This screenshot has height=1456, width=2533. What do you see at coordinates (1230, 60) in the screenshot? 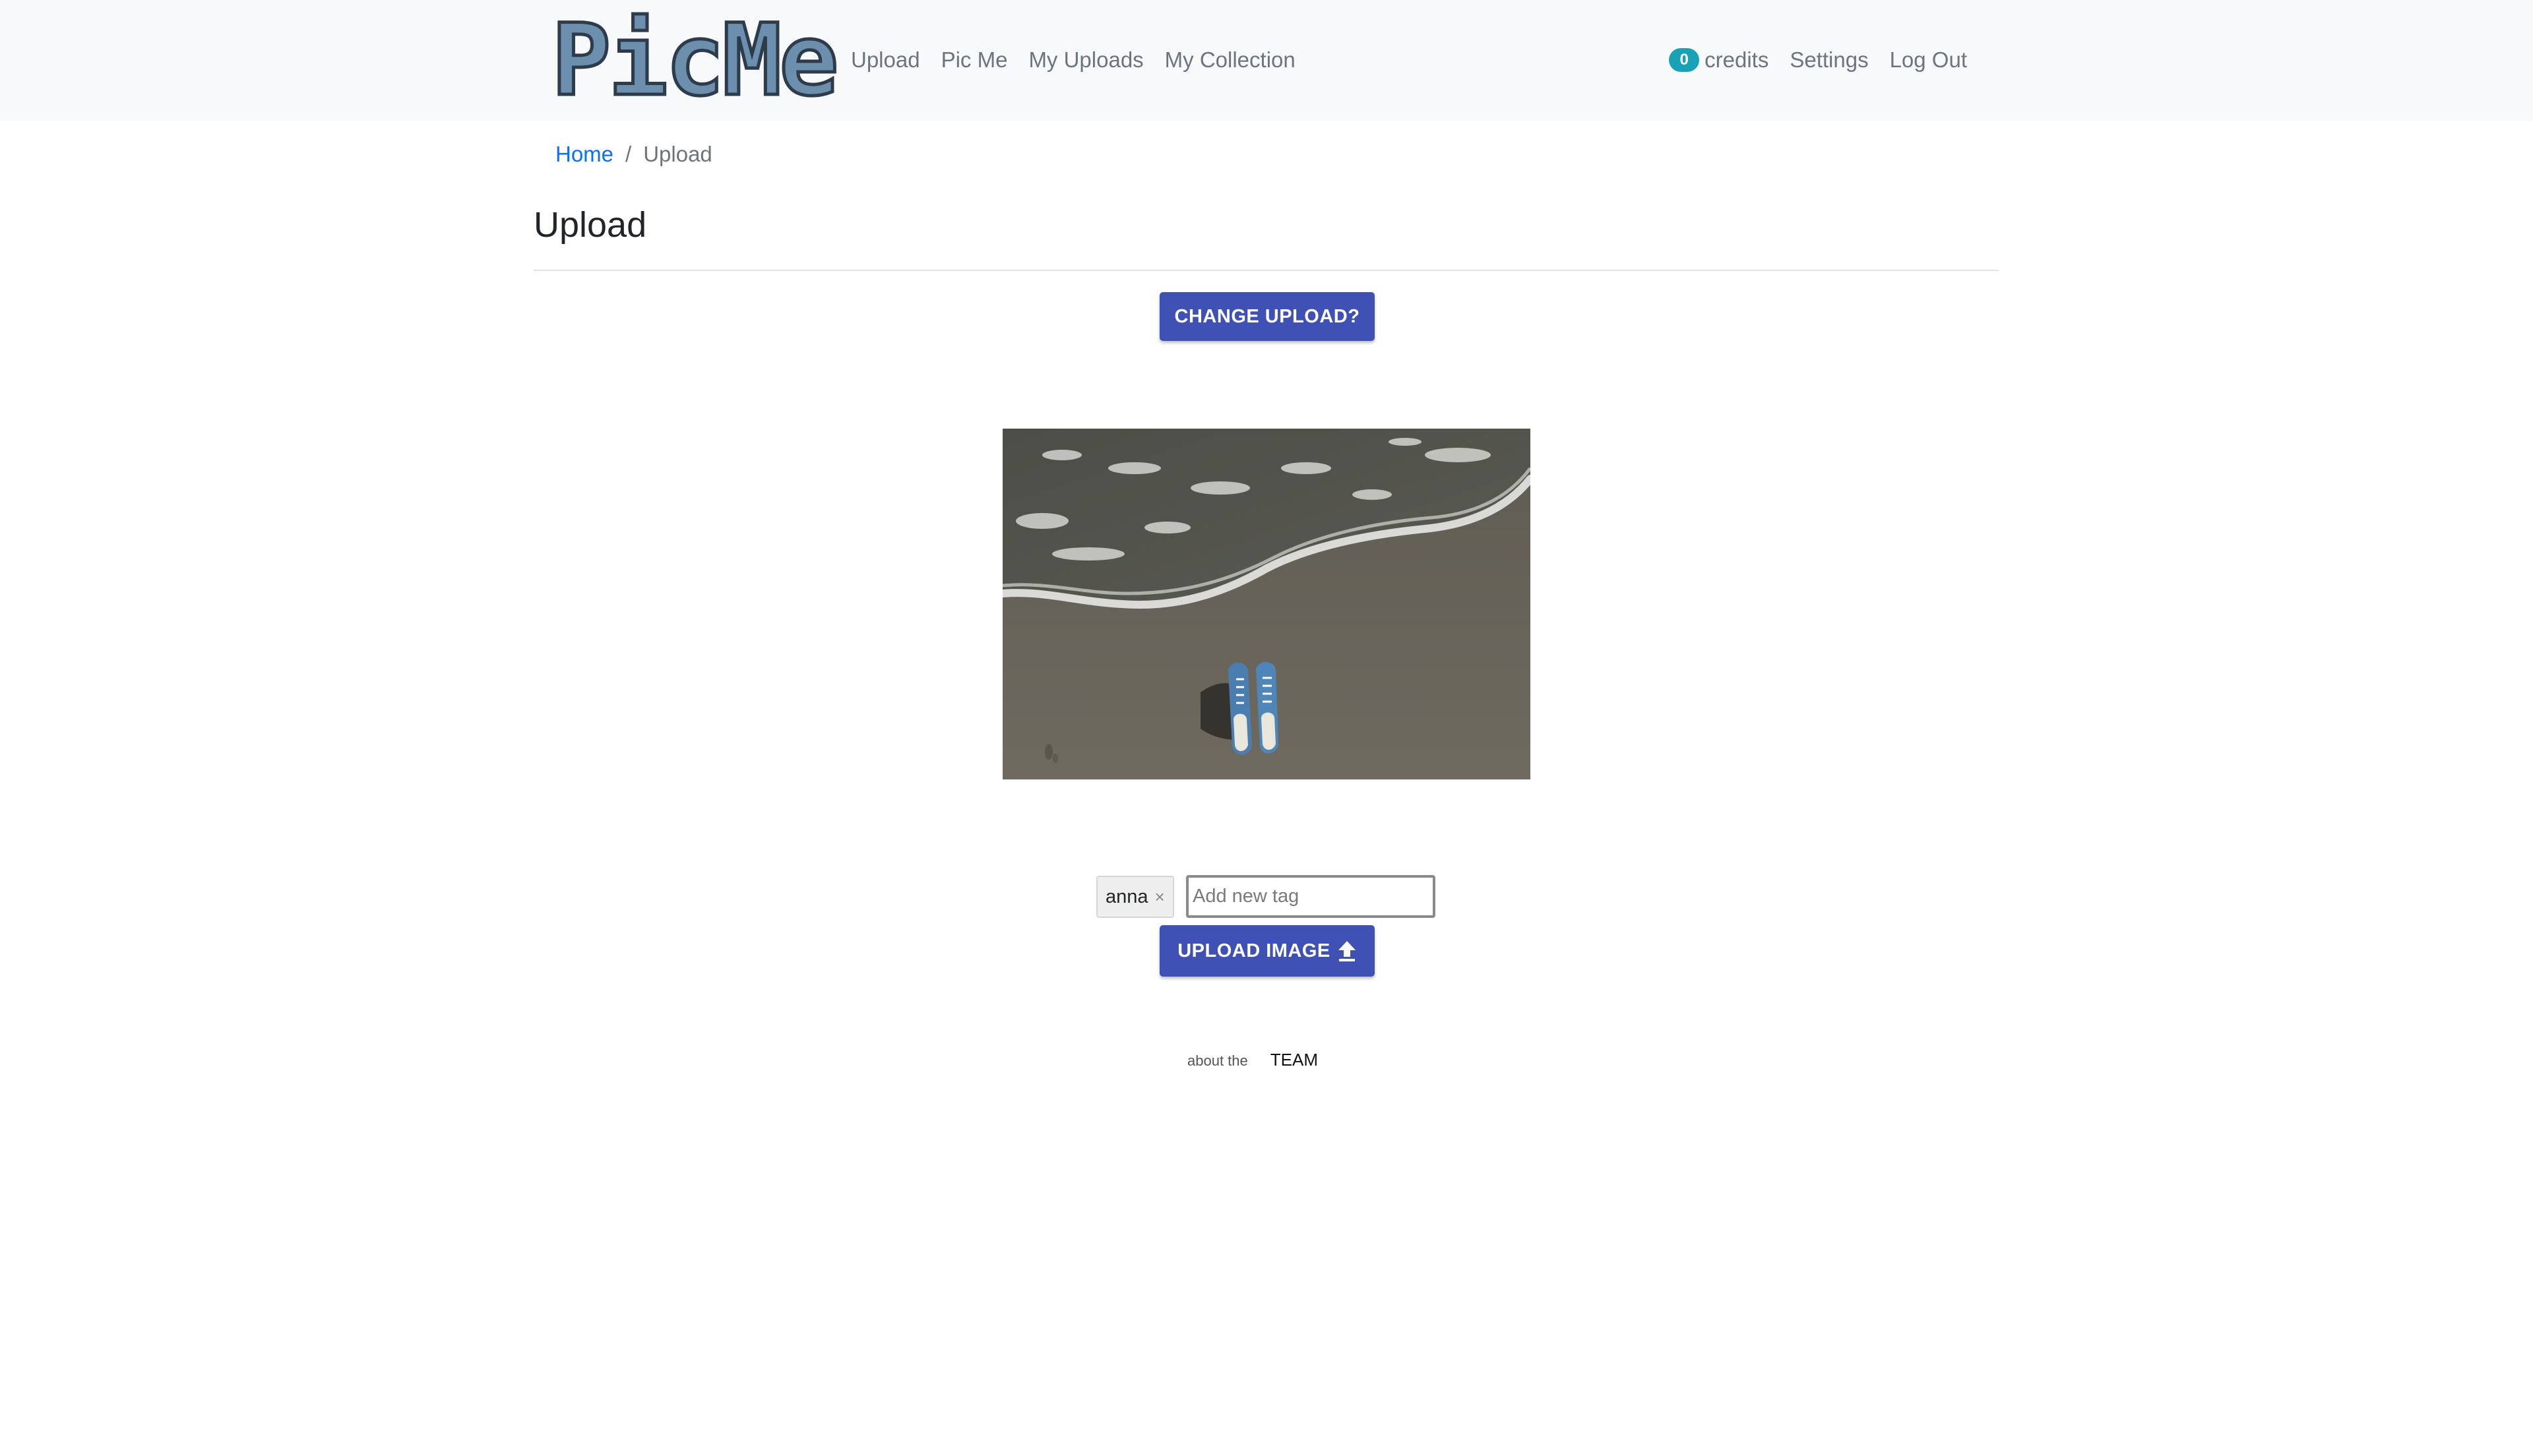
I see `nav-link-my-collection: My Collection` at bounding box center [1230, 60].